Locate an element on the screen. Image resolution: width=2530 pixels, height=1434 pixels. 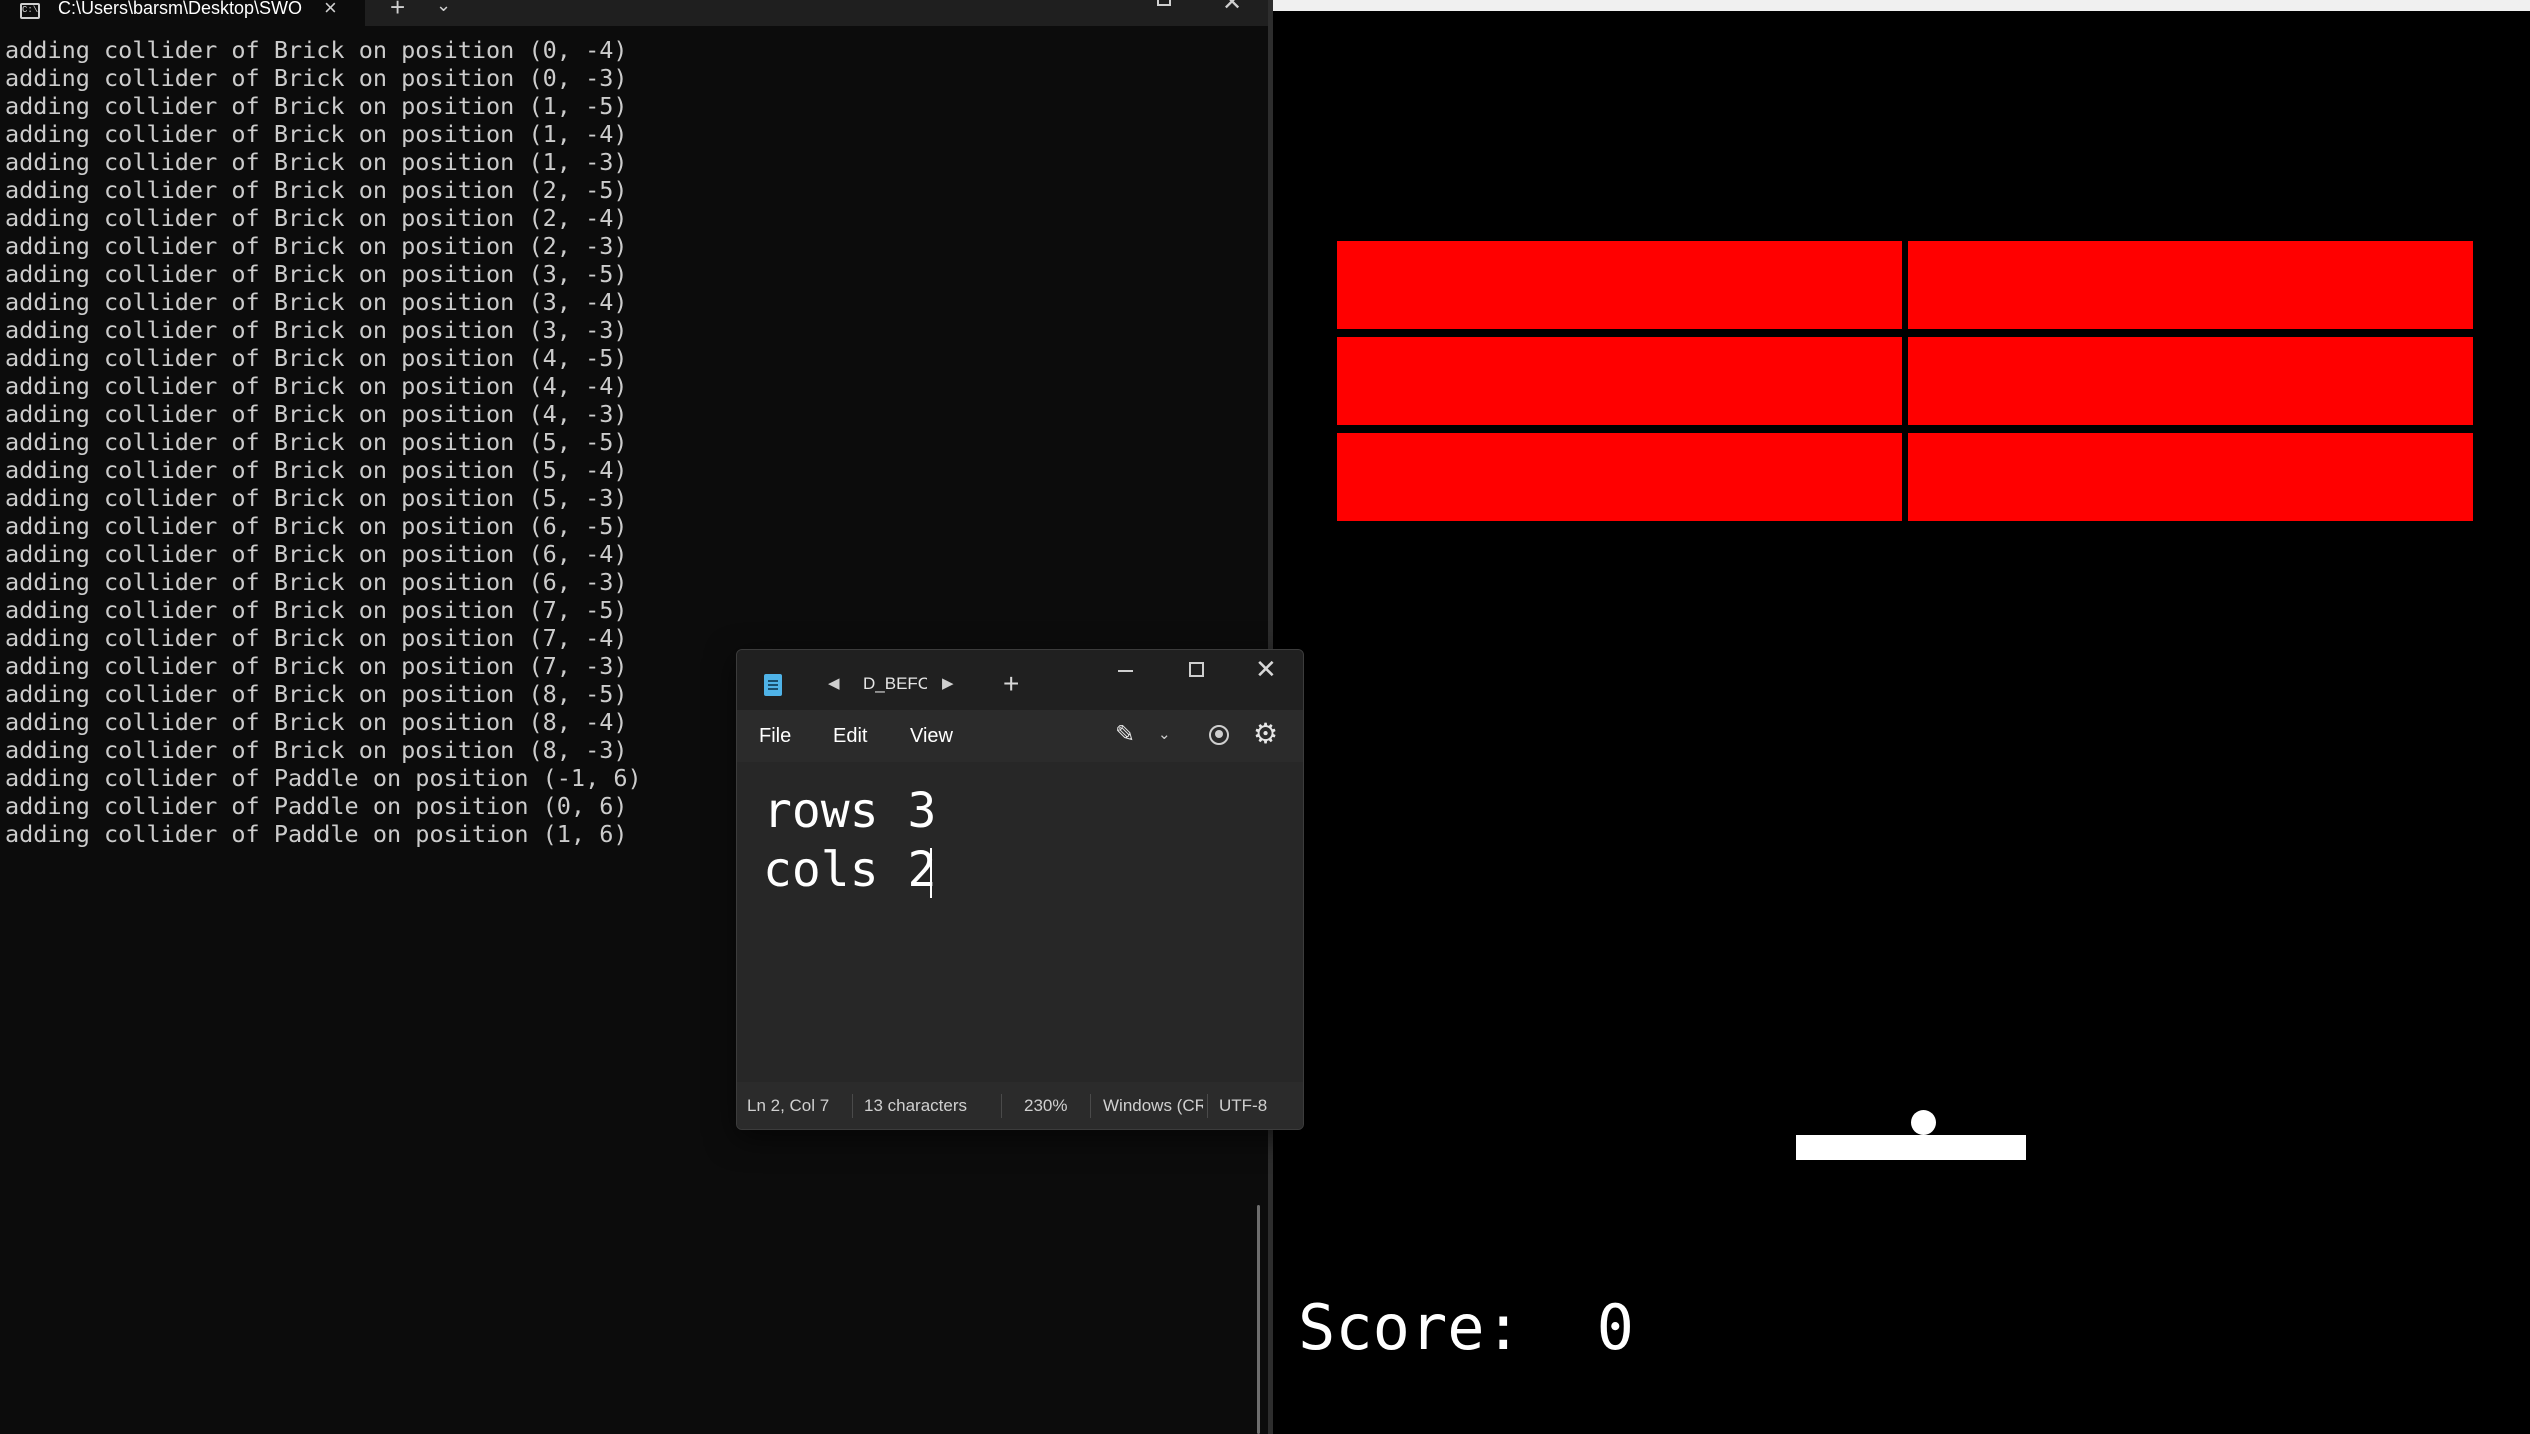
gear-icon: ⚙ is located at coordinates (1265, 734).